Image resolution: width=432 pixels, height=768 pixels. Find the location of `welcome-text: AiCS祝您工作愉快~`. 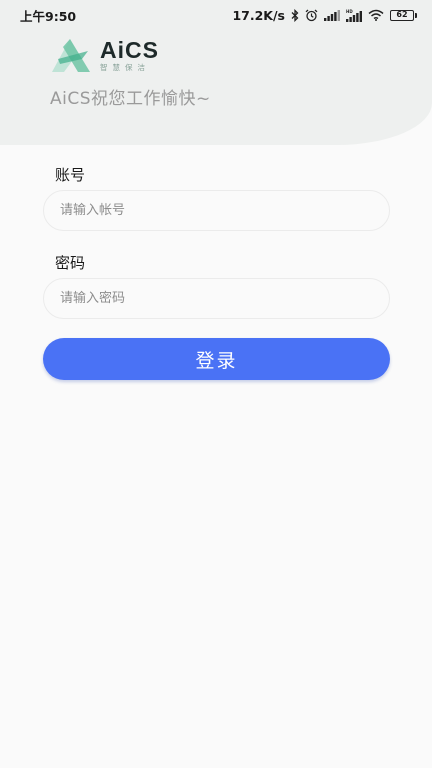

welcome-text: AiCS祝您工作愉快~ is located at coordinates (130, 99).